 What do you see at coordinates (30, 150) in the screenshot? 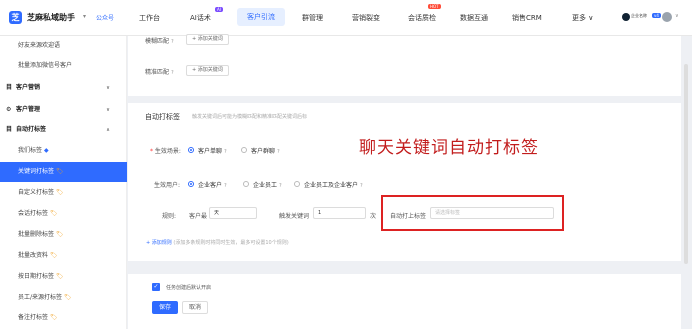
I see `sidebar-item-label: 我们标签` at bounding box center [30, 150].